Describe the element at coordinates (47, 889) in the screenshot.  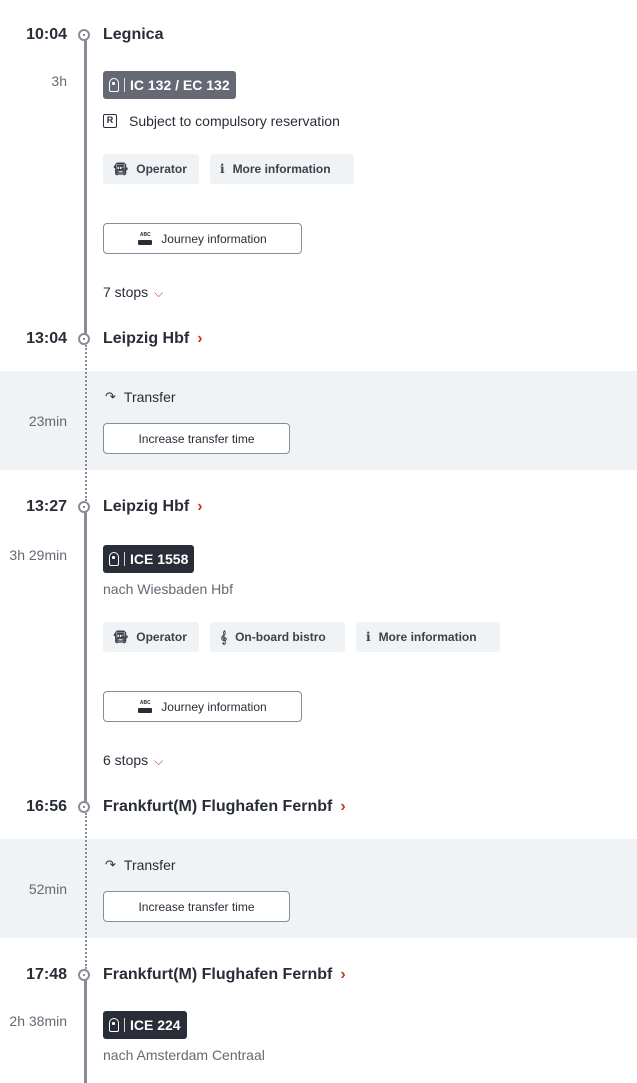
I see `transfer-duration: 52min` at that location.